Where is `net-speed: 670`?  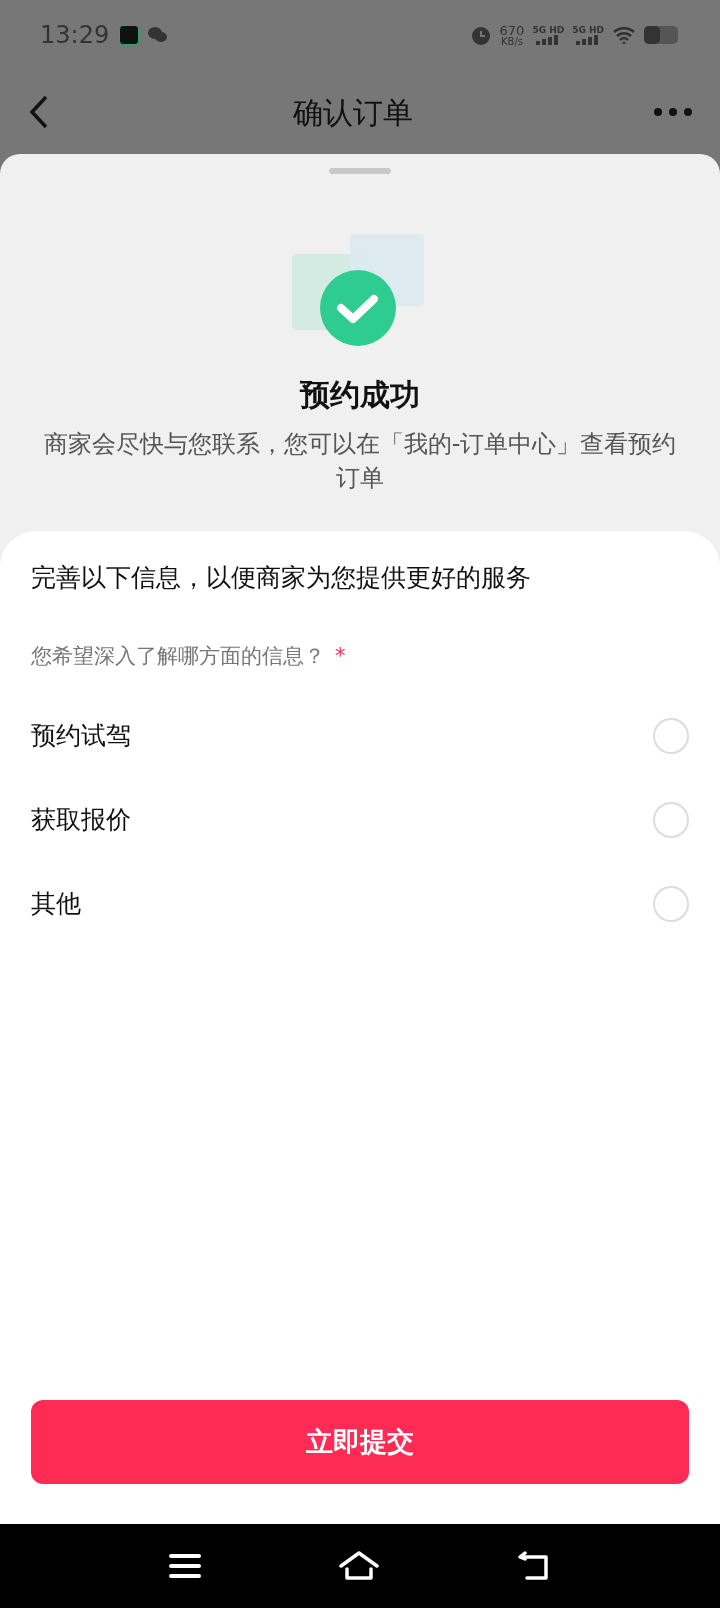
net-speed: 670 is located at coordinates (512, 30).